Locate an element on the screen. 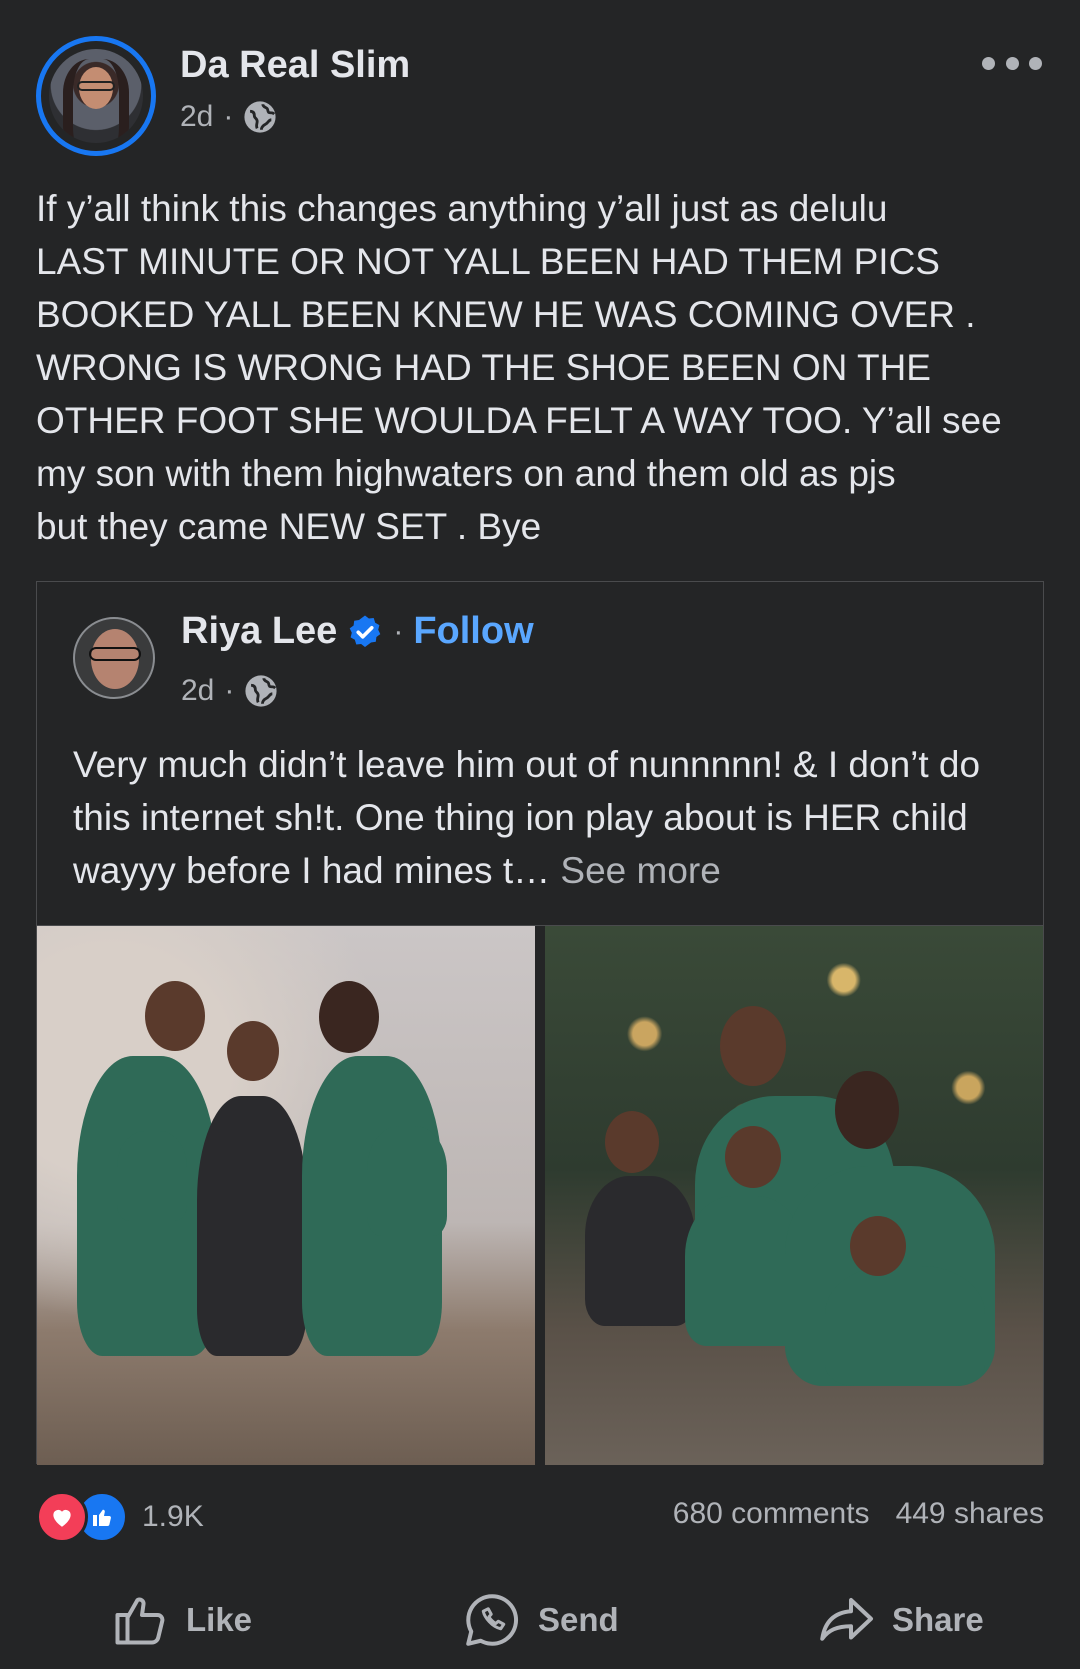 The image size is (1080, 1669). like-button: Like is located at coordinates (181, 1620).